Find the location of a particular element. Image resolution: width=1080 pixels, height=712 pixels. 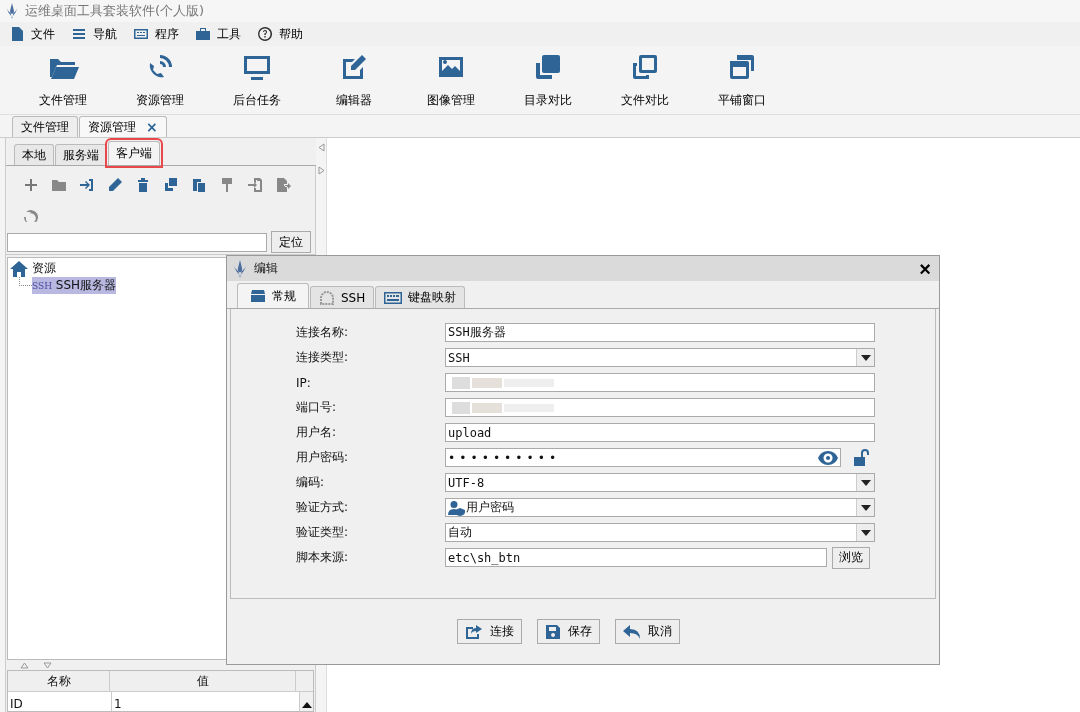

field-label: 用户名: is located at coordinates (317, 432).